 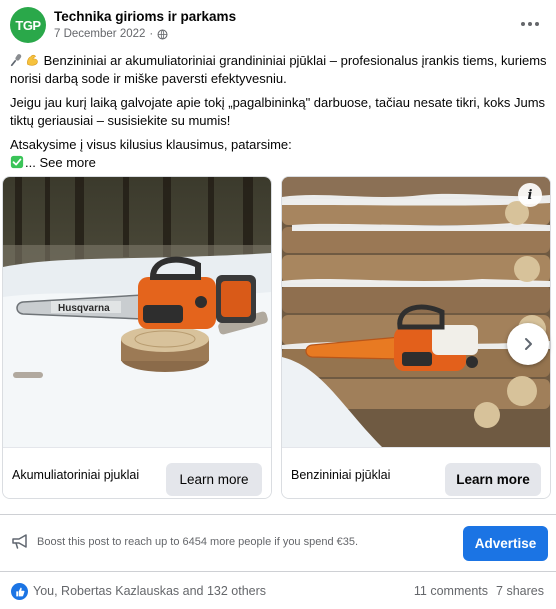 What do you see at coordinates (60, 162) in the screenshot?
I see `see-more-link: ... See more` at bounding box center [60, 162].